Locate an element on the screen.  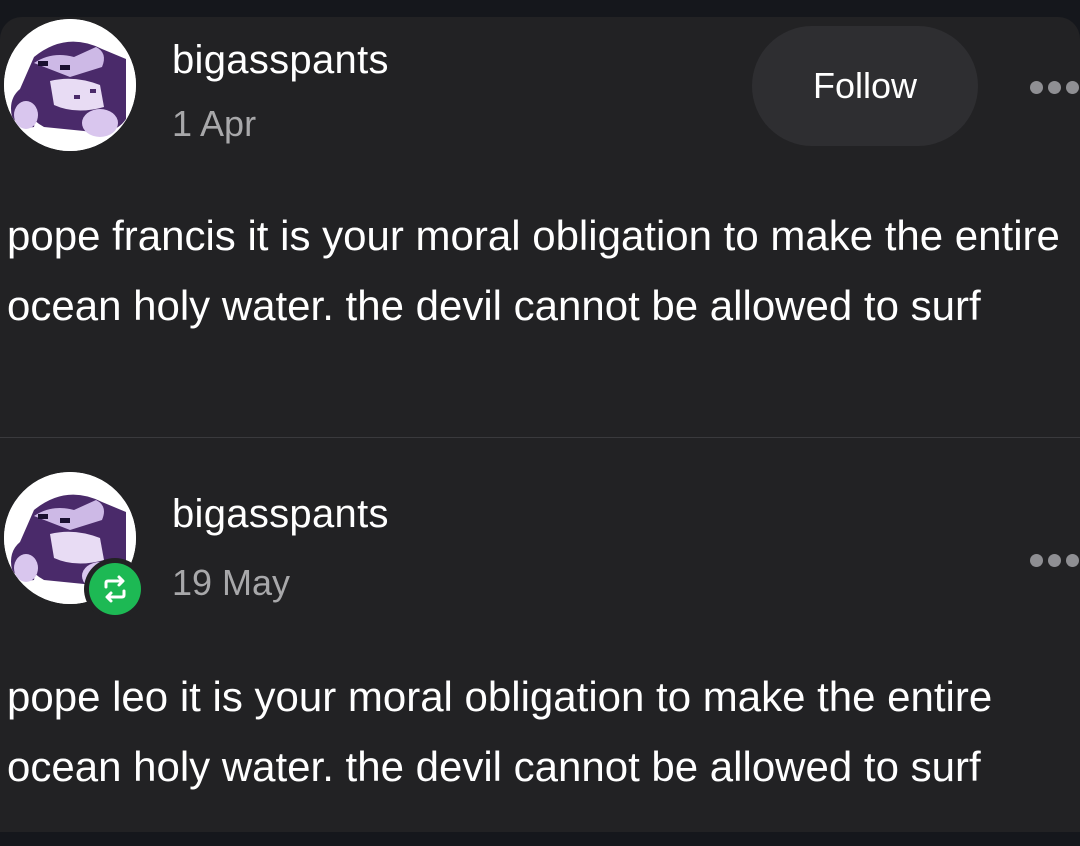
reblog-badge is located at coordinates (115, 589).